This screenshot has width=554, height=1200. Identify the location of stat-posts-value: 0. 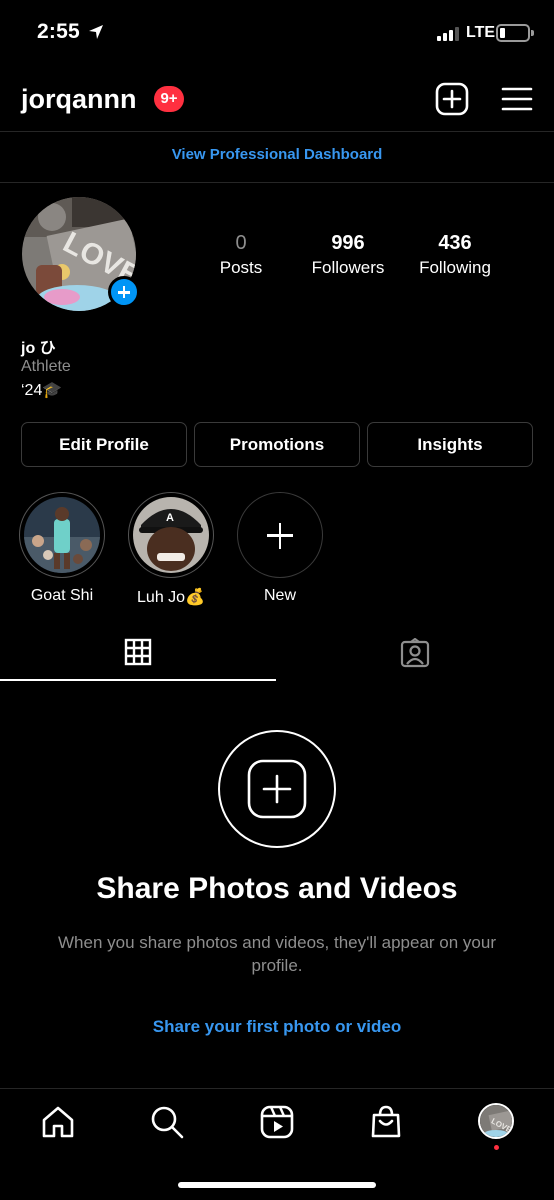
(241, 243).